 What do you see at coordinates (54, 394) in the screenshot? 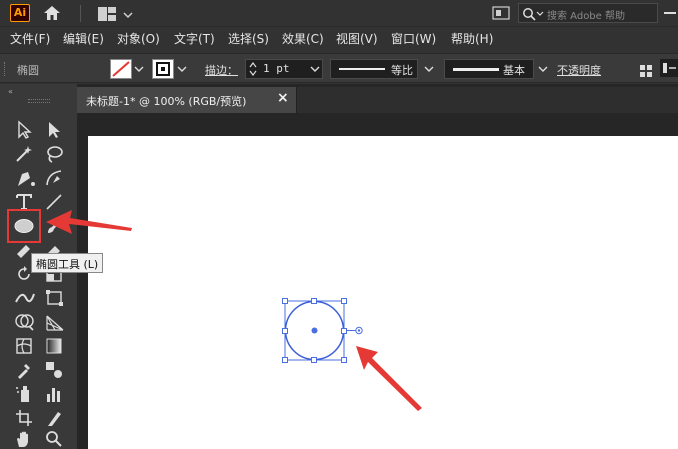
I see `column-graph-tool-icon` at bounding box center [54, 394].